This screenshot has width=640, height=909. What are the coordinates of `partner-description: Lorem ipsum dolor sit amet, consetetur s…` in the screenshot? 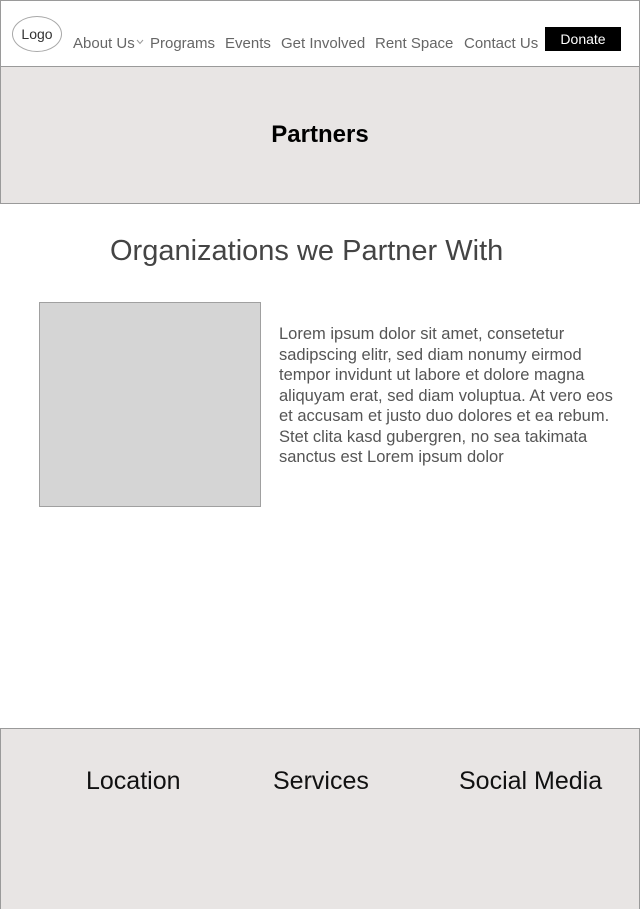 It's located at (446, 395).